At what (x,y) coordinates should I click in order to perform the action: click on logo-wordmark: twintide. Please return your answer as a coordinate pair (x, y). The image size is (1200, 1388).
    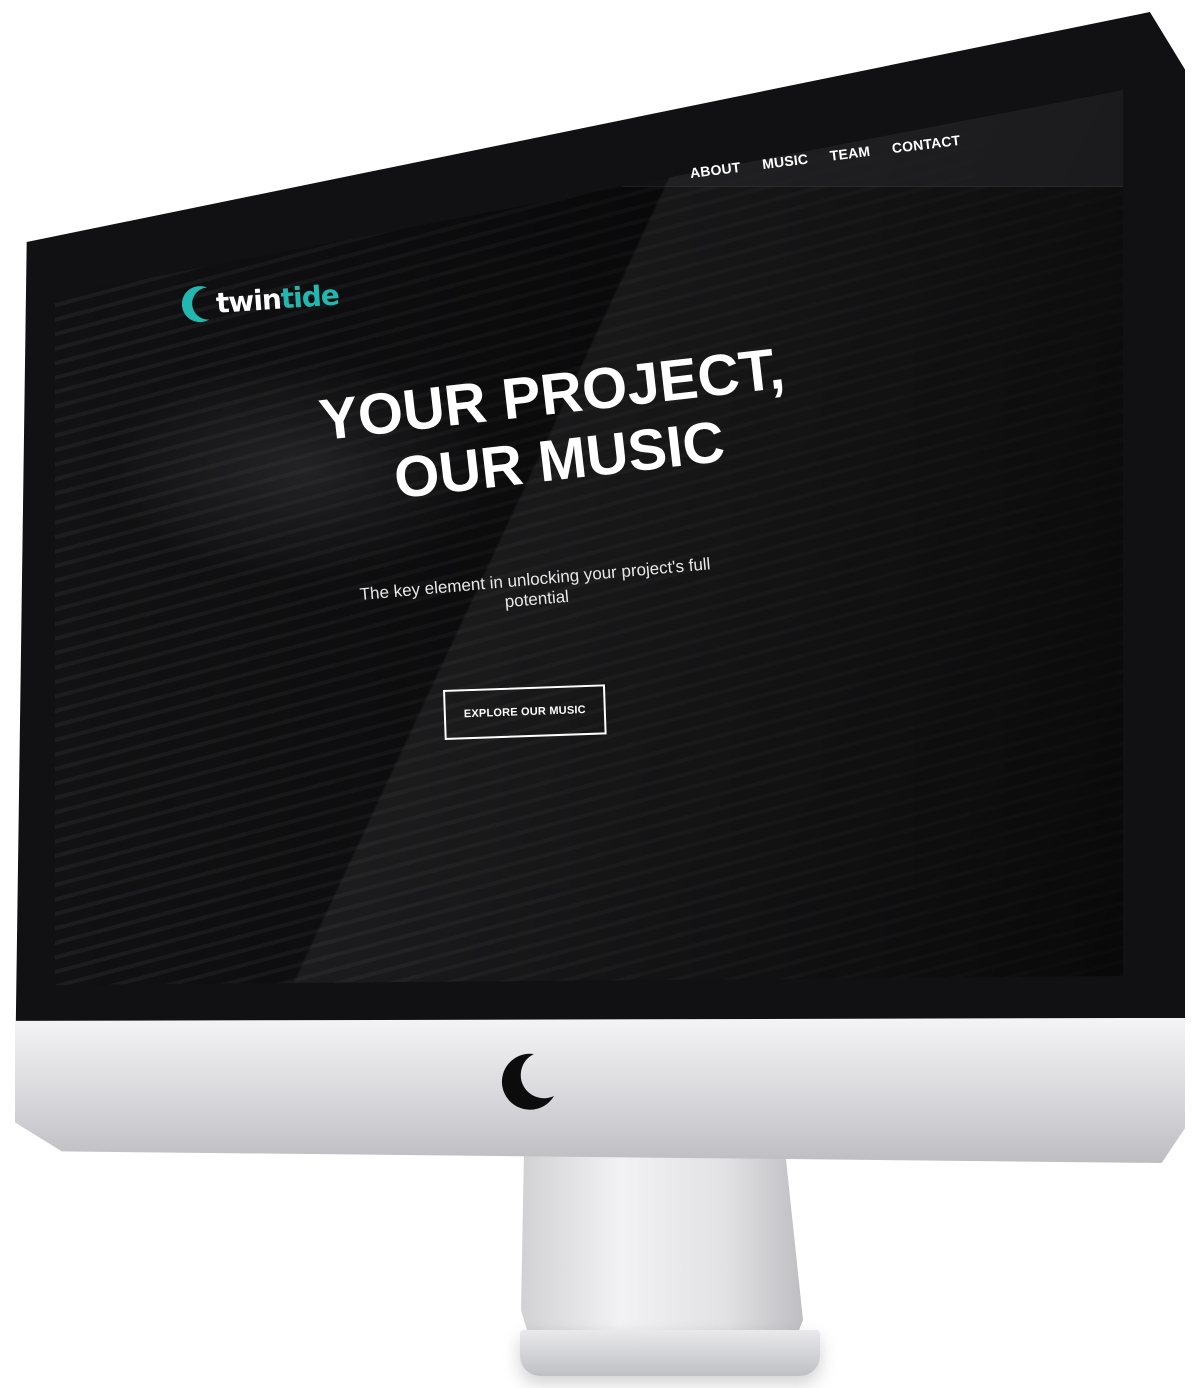
    Looking at the image, I should click on (277, 298).